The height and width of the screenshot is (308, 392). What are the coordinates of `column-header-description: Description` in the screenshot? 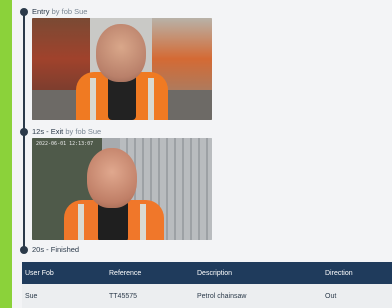 It's located at (258, 273).